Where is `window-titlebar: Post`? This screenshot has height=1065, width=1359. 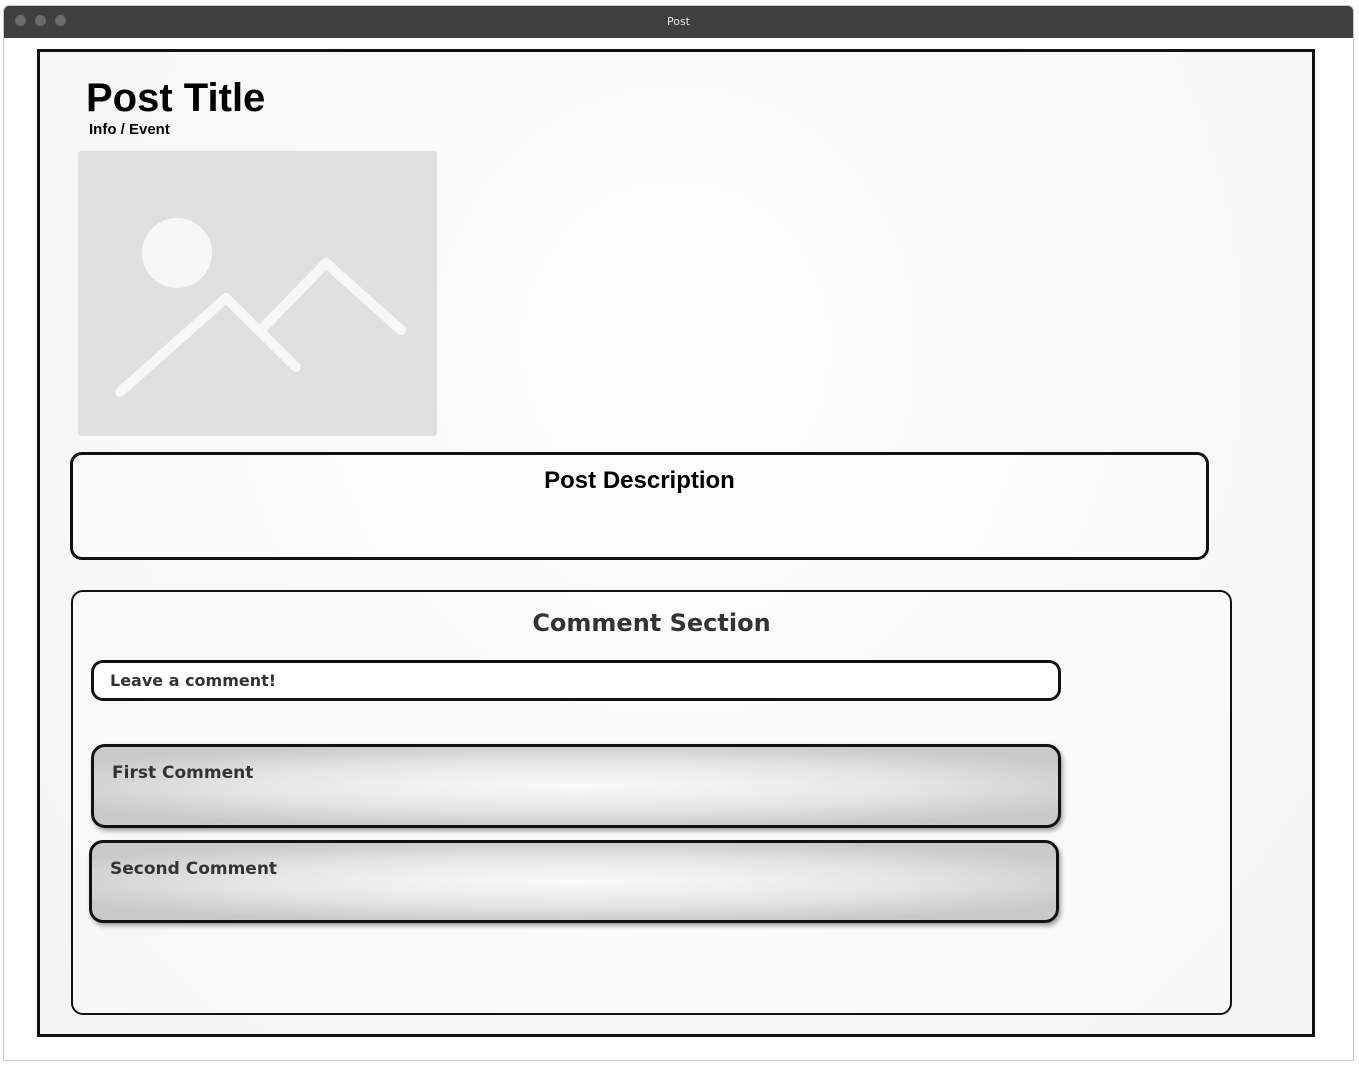 window-titlebar: Post is located at coordinates (678, 22).